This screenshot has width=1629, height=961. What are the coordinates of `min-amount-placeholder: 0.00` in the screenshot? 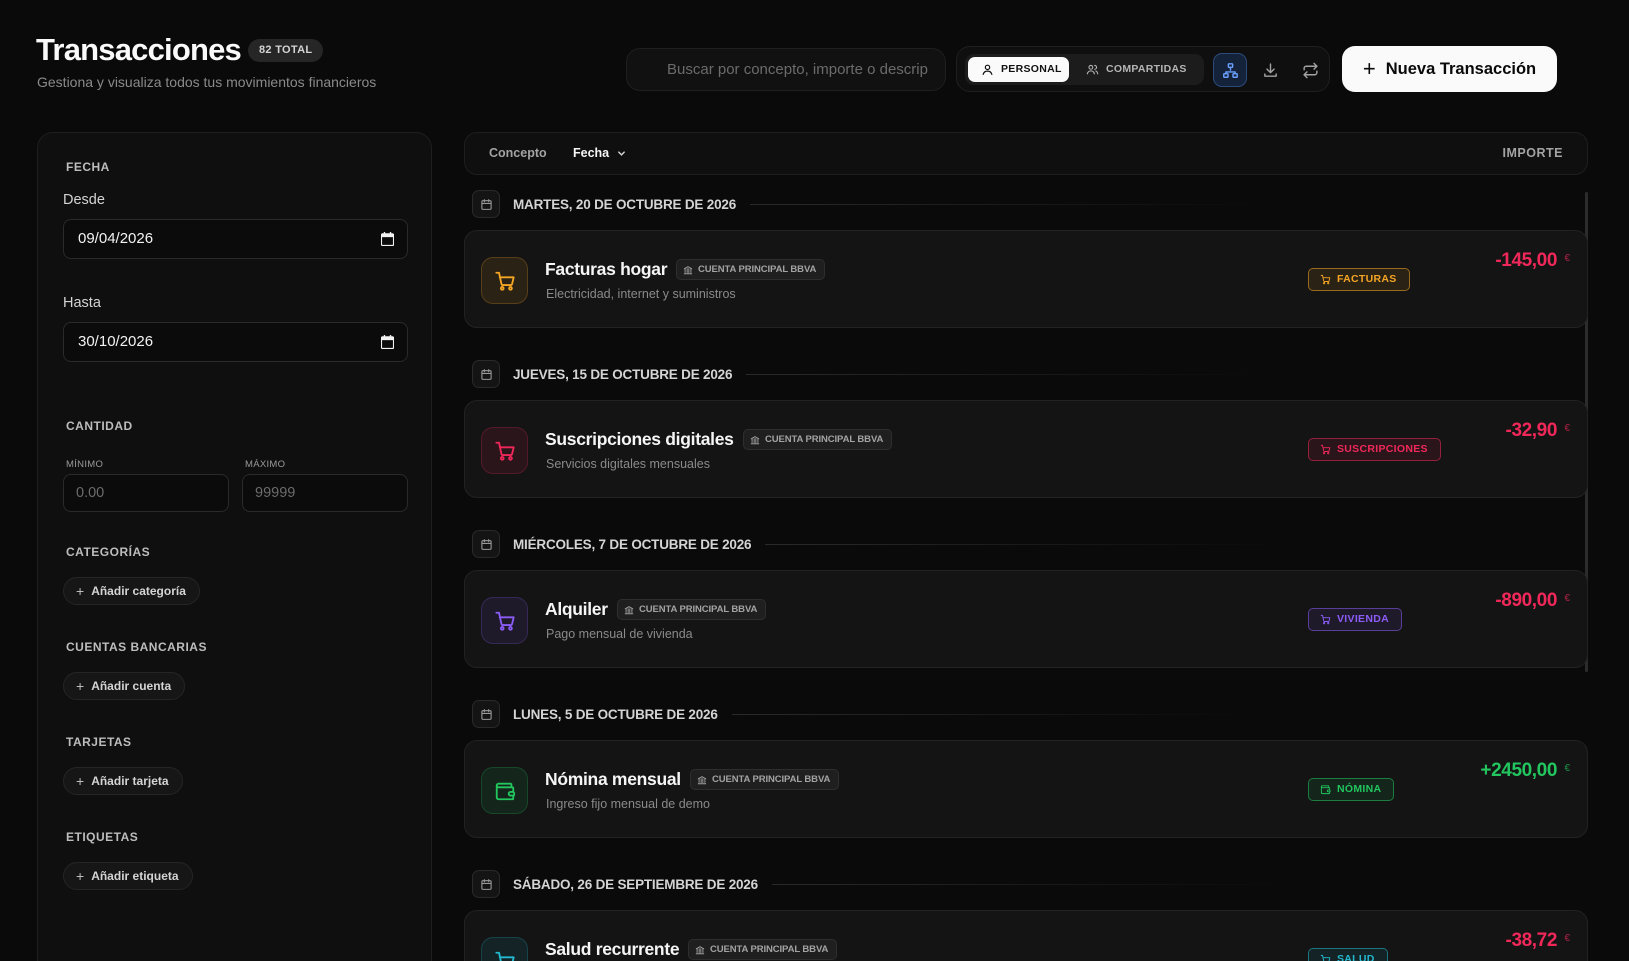 It's located at (90, 493).